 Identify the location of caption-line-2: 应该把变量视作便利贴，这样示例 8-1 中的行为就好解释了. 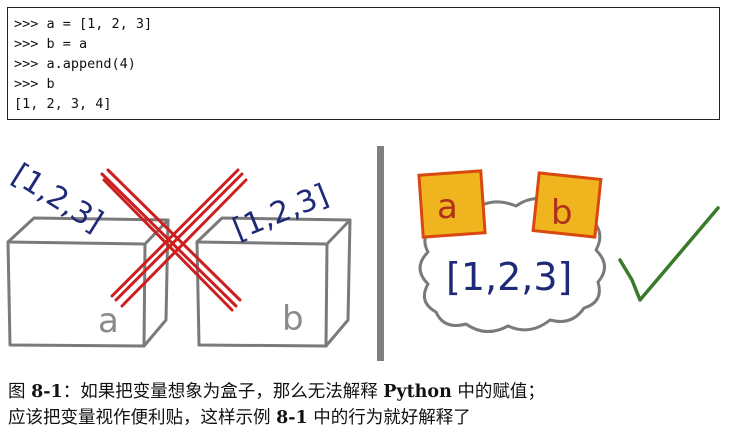
(365, 418).